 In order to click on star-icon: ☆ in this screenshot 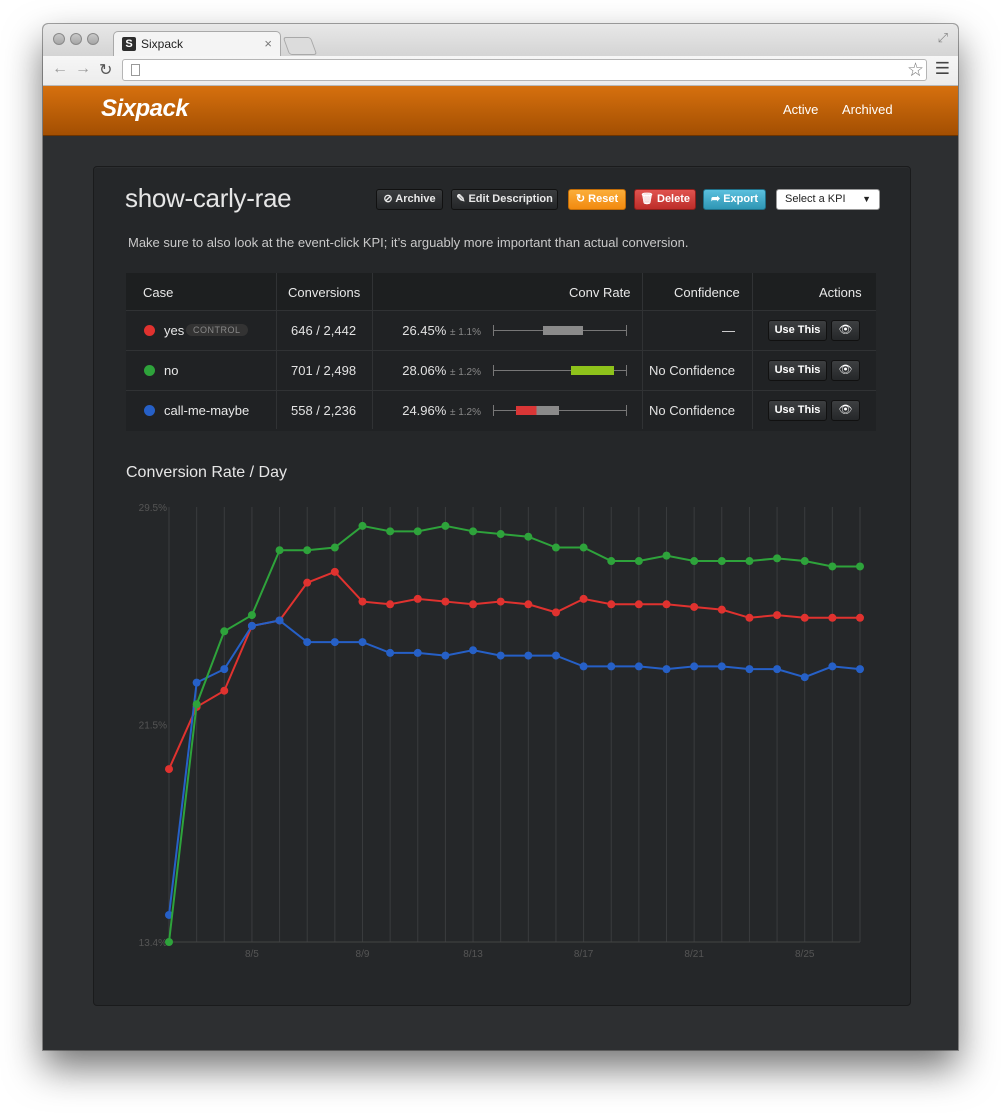, I will do `click(915, 70)`.